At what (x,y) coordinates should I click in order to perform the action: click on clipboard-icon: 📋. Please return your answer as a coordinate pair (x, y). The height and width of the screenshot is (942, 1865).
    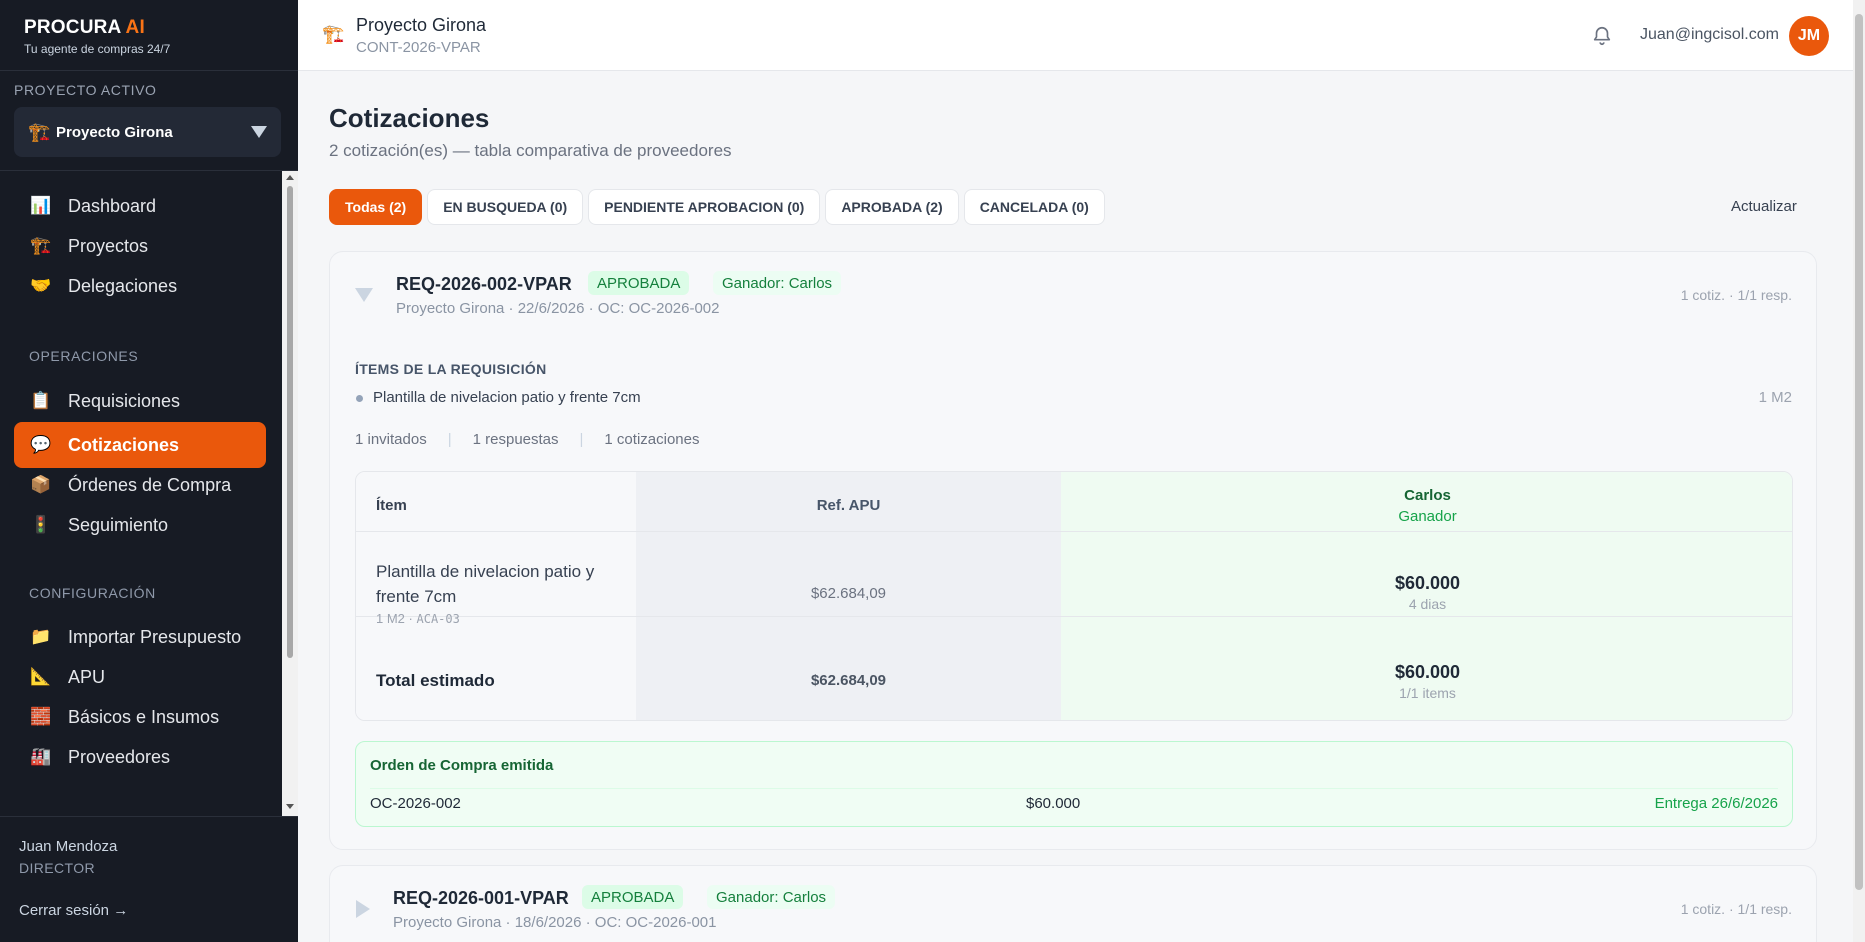
    Looking at the image, I should click on (41, 400).